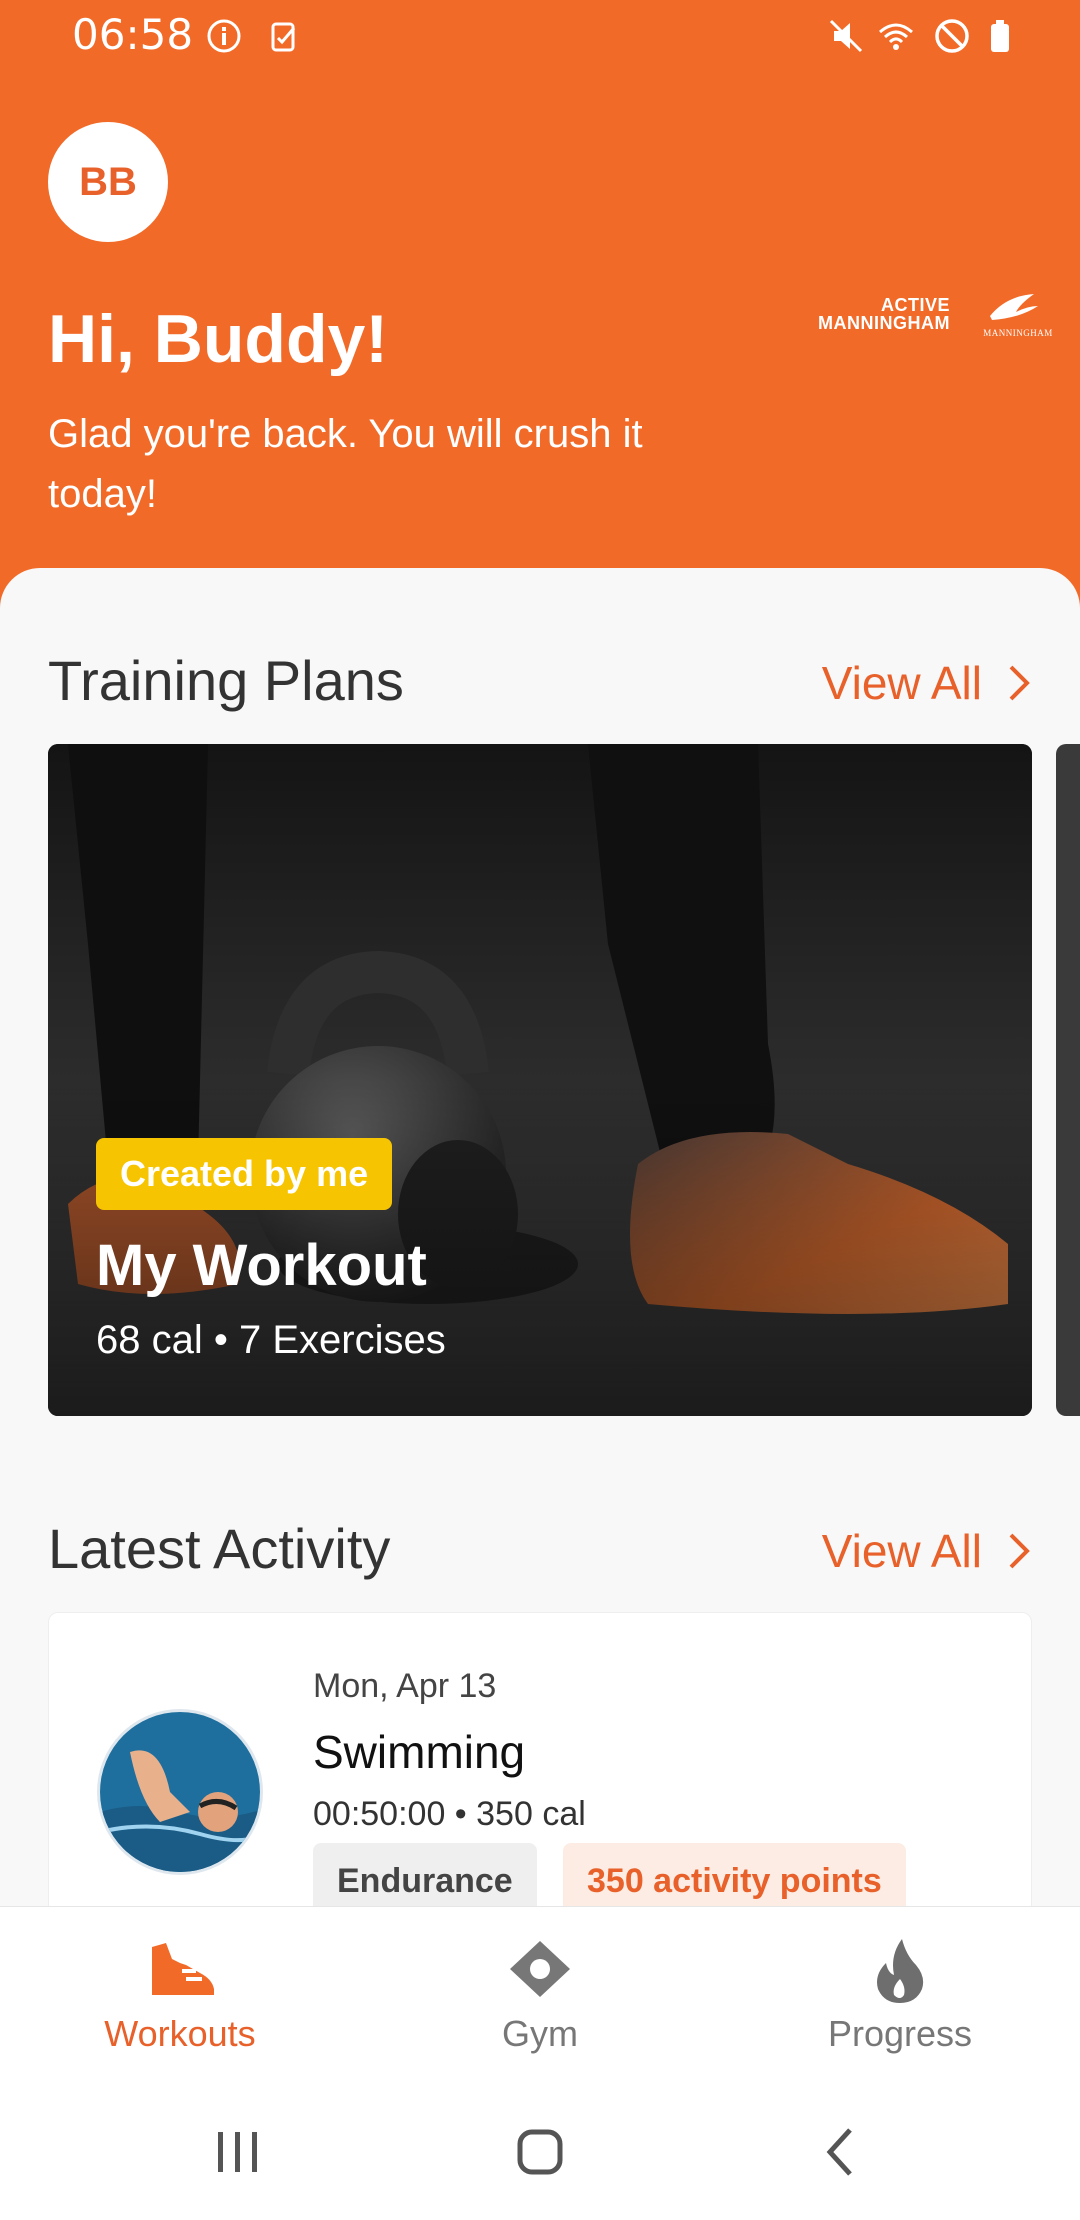 Image resolution: width=1080 pixels, height=2220 pixels. I want to click on activity-date: Mon, Apr 13, so click(405, 1686).